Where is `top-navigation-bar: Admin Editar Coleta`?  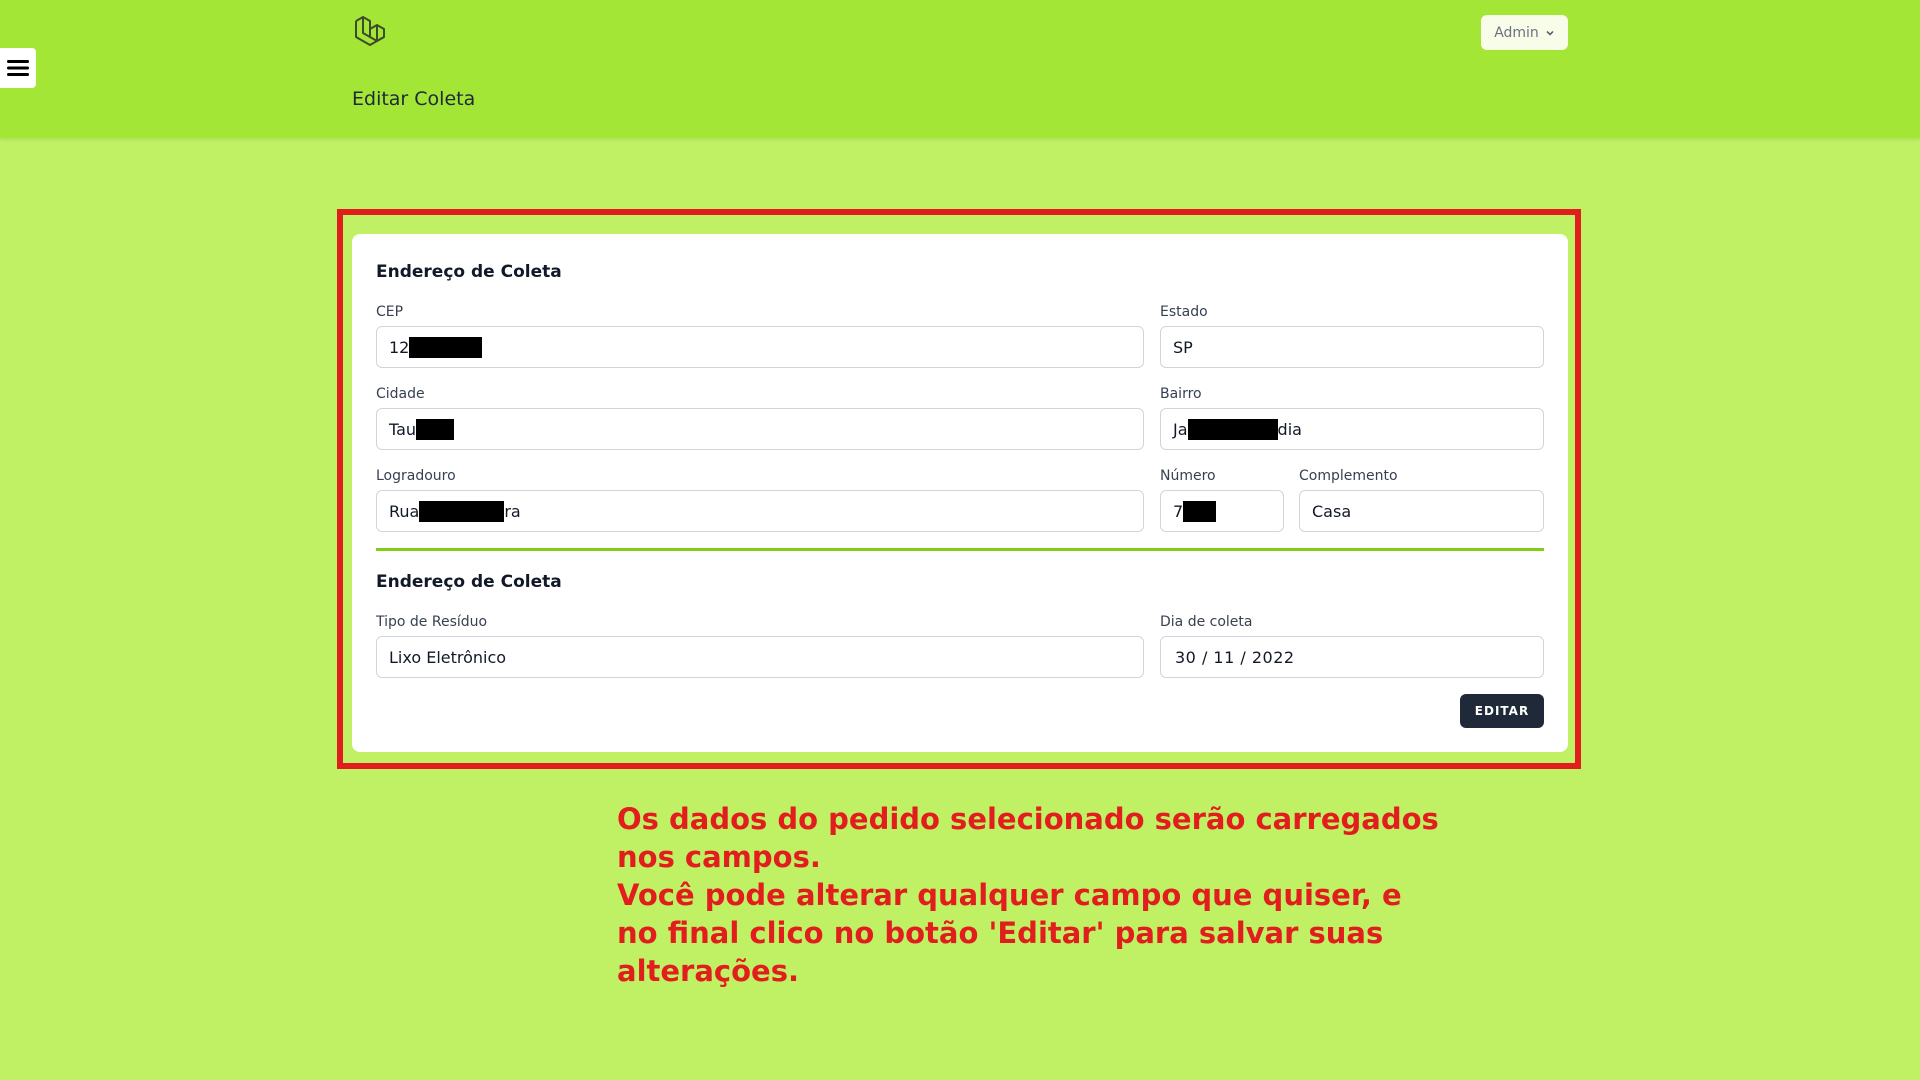
top-navigation-bar: Admin Editar Coleta is located at coordinates (960, 69).